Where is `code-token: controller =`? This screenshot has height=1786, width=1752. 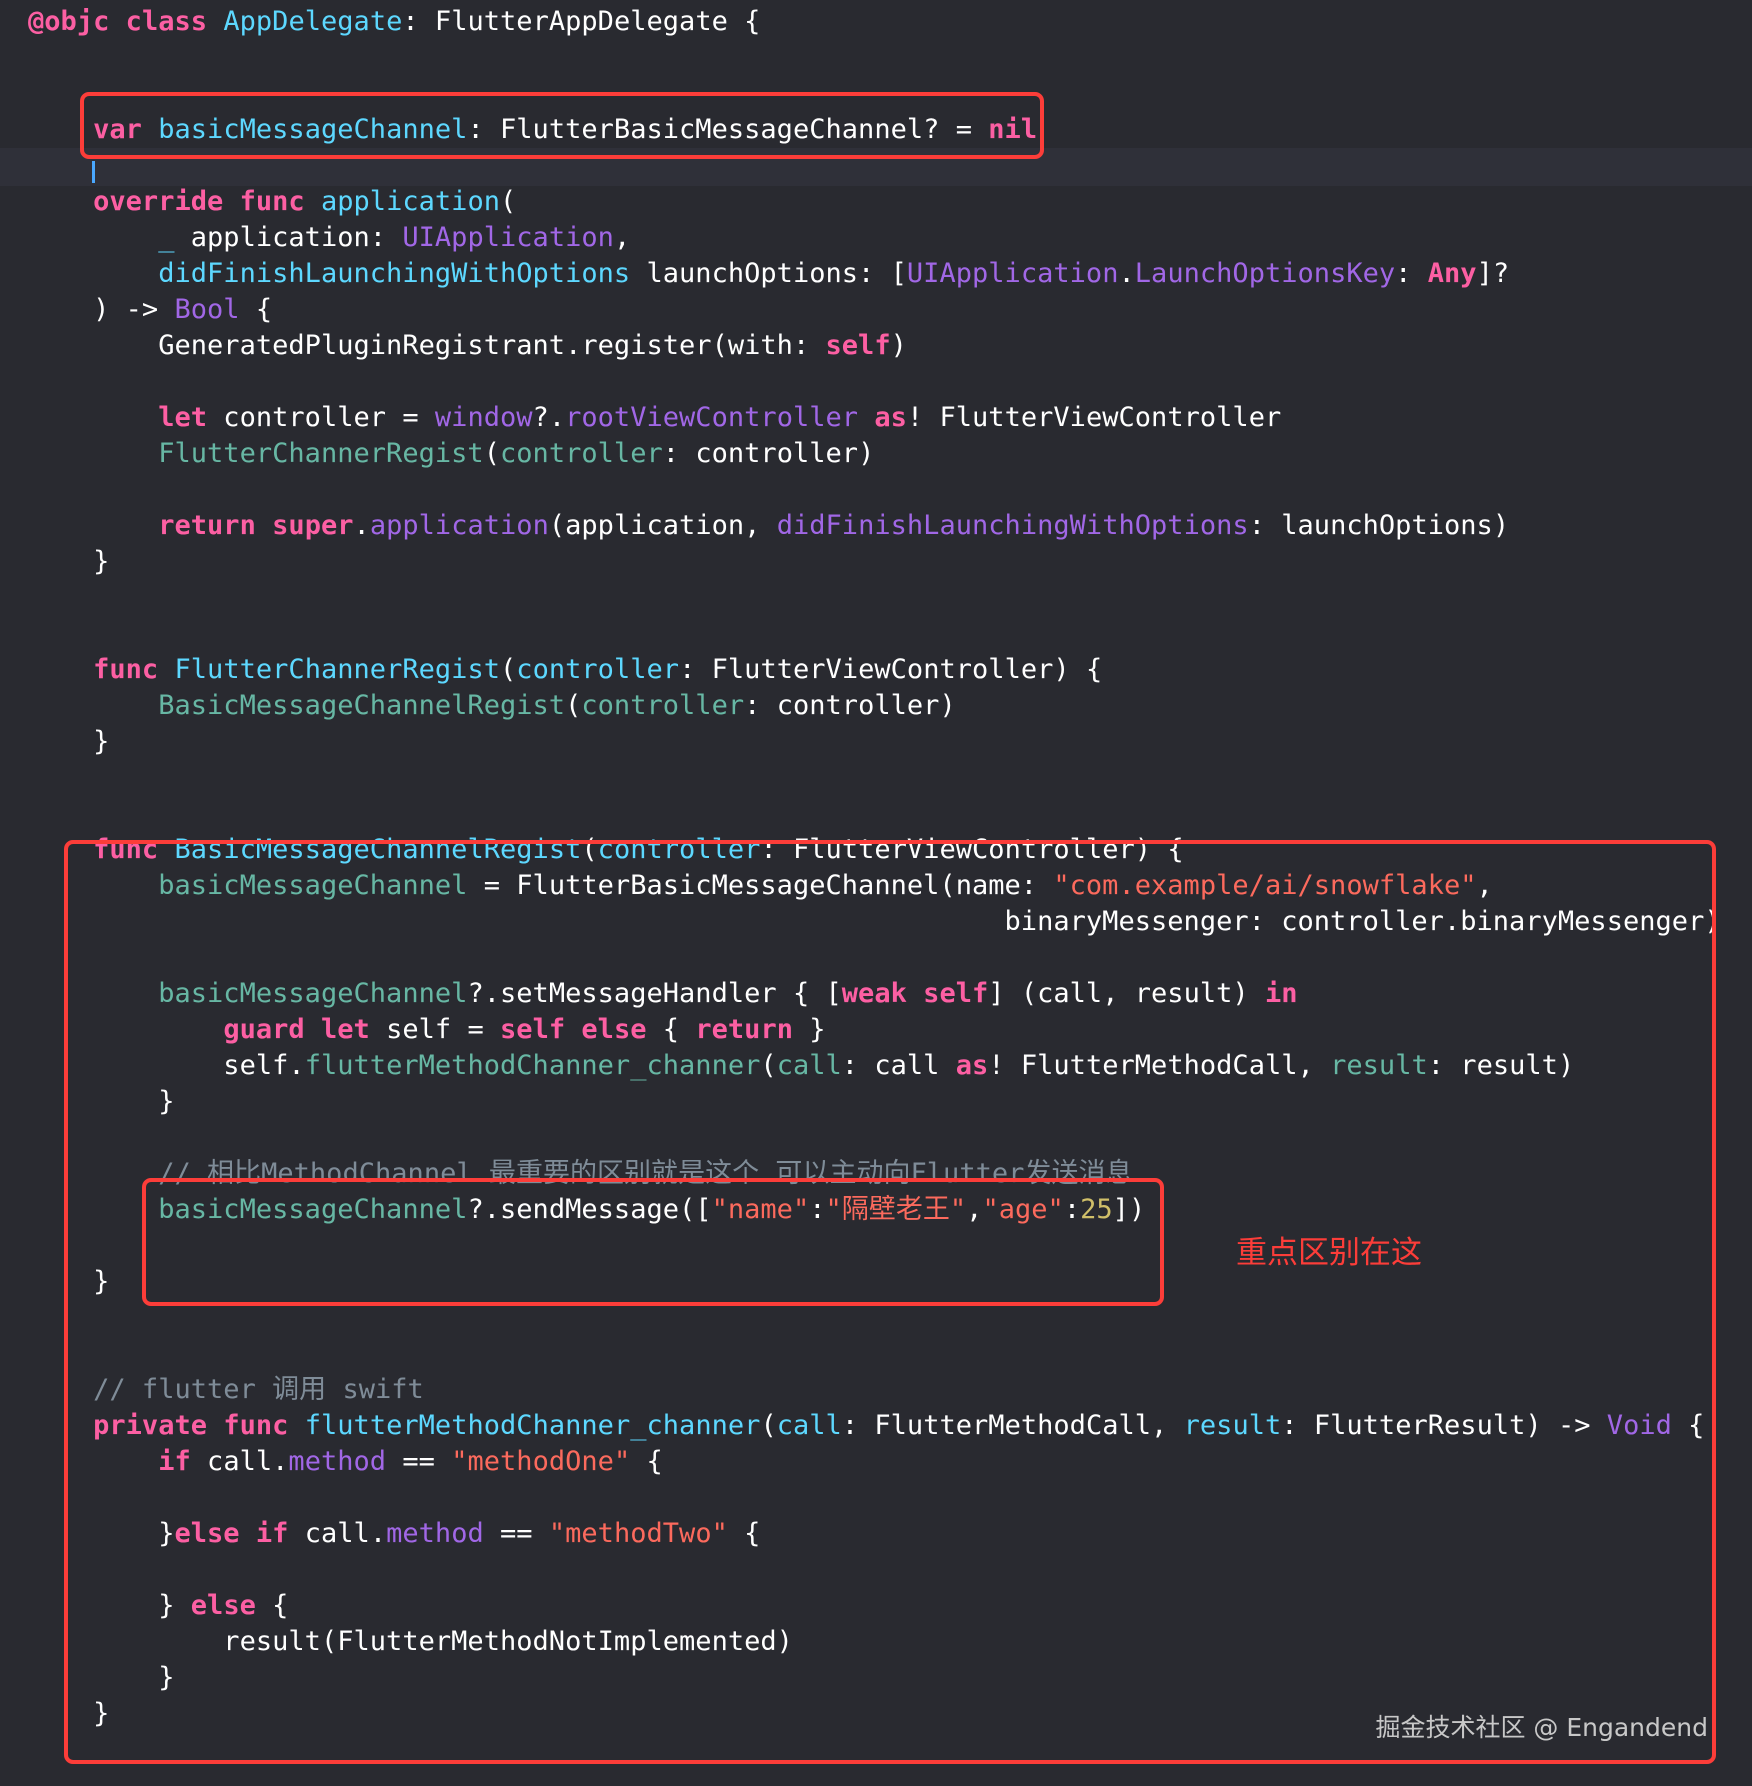
code-token: controller = is located at coordinates (321, 417).